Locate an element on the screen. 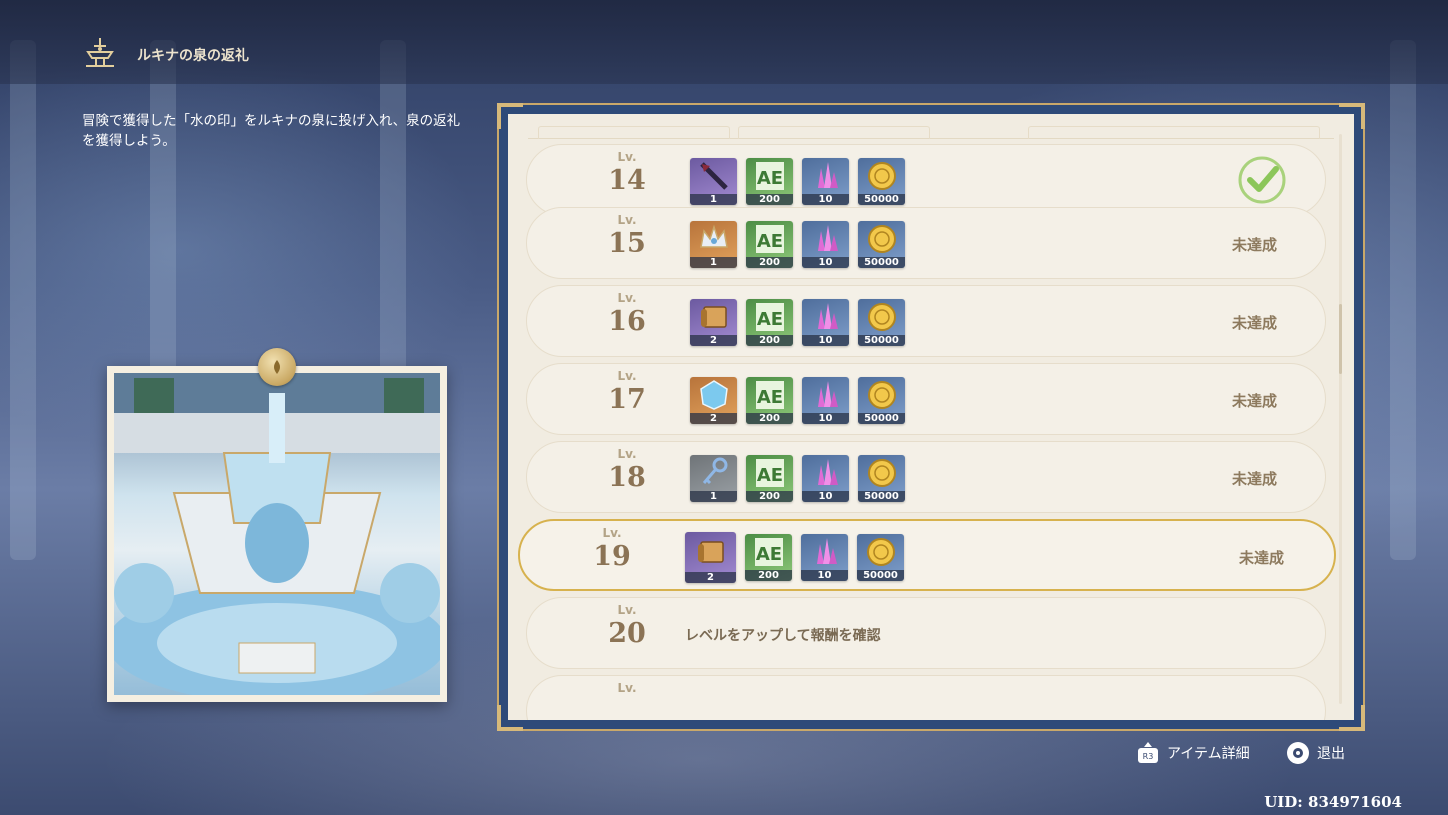  fountain-illustration is located at coordinates (277, 534).